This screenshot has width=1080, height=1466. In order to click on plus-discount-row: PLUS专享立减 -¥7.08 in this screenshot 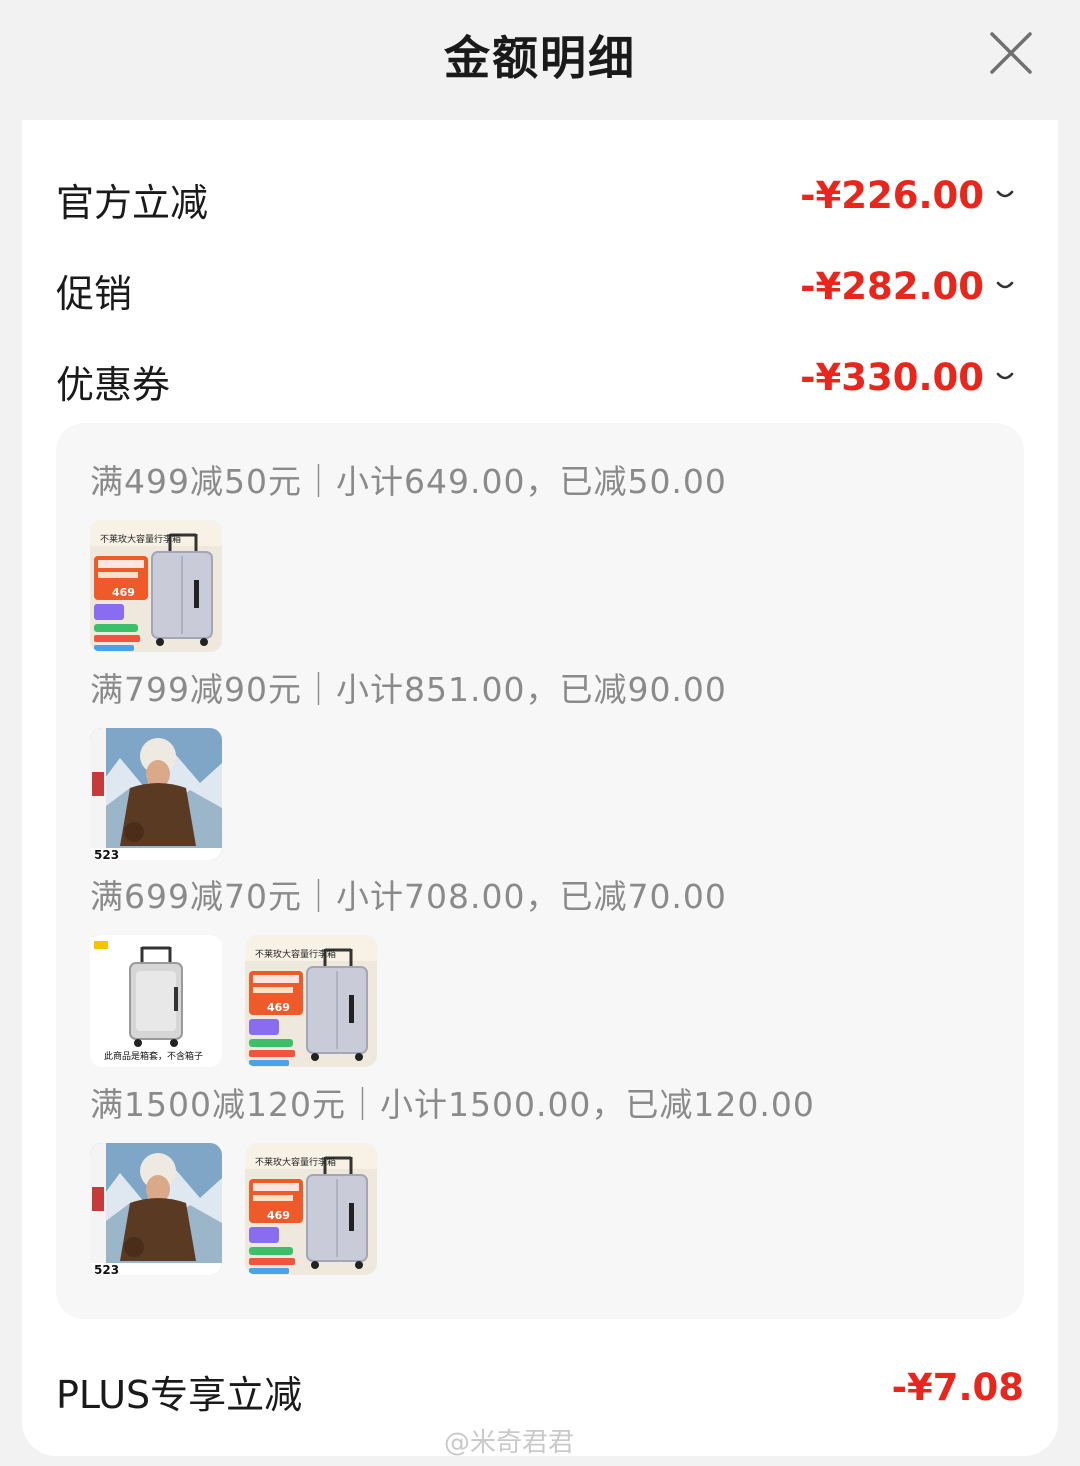, I will do `click(540, 1390)`.